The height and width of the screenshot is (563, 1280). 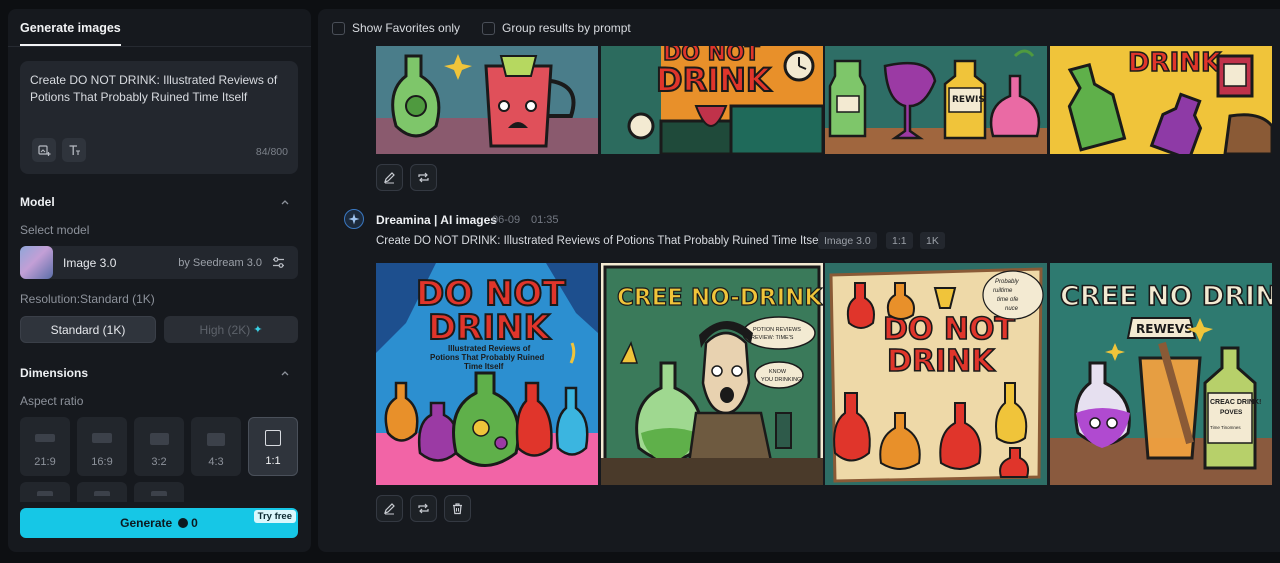 I want to click on favorites-checkbox, so click(x=338, y=28).